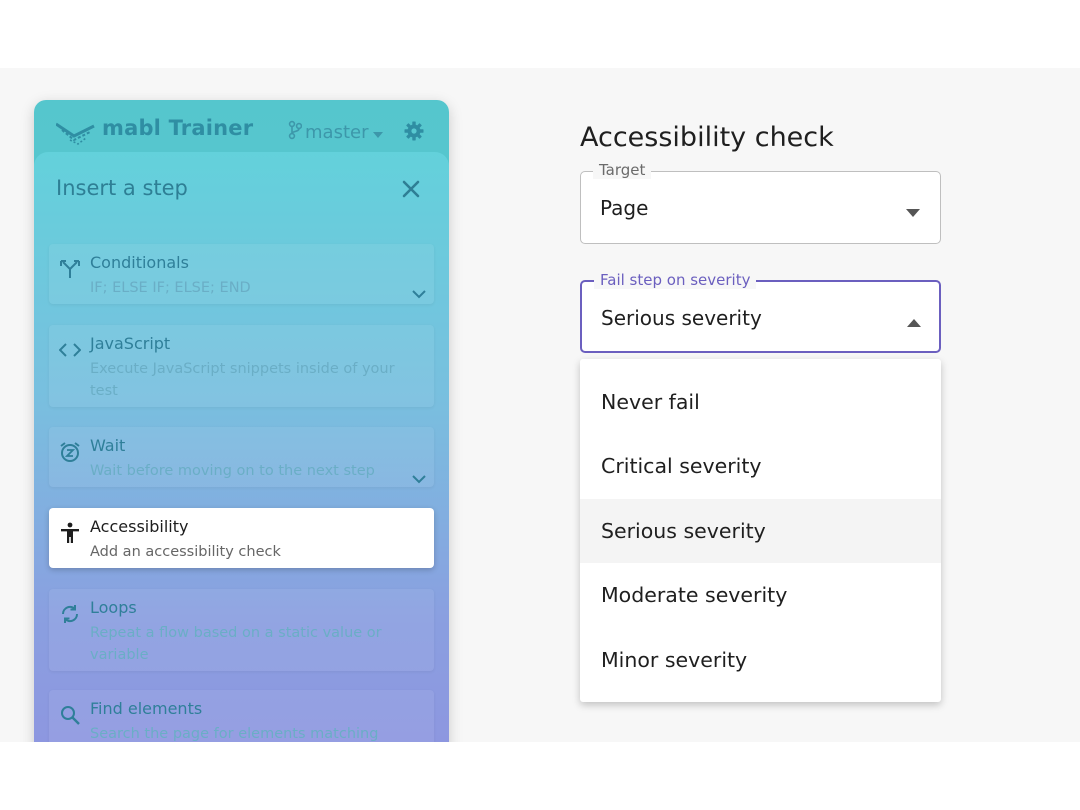  What do you see at coordinates (760, 202) in the screenshot?
I see `target-select: Target Page` at bounding box center [760, 202].